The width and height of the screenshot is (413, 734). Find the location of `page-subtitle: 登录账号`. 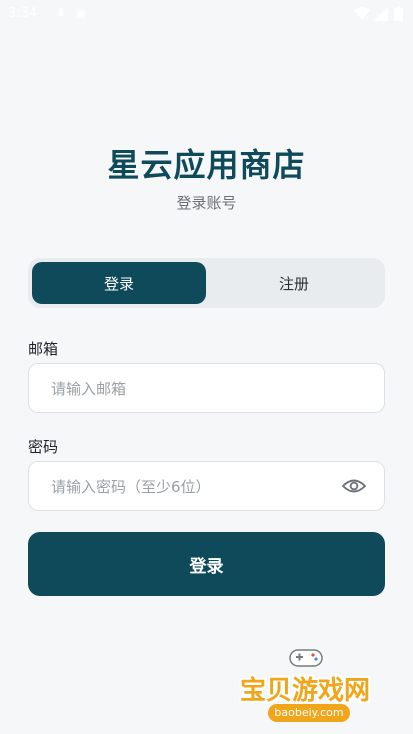

page-subtitle: 登录账号 is located at coordinates (206, 203).